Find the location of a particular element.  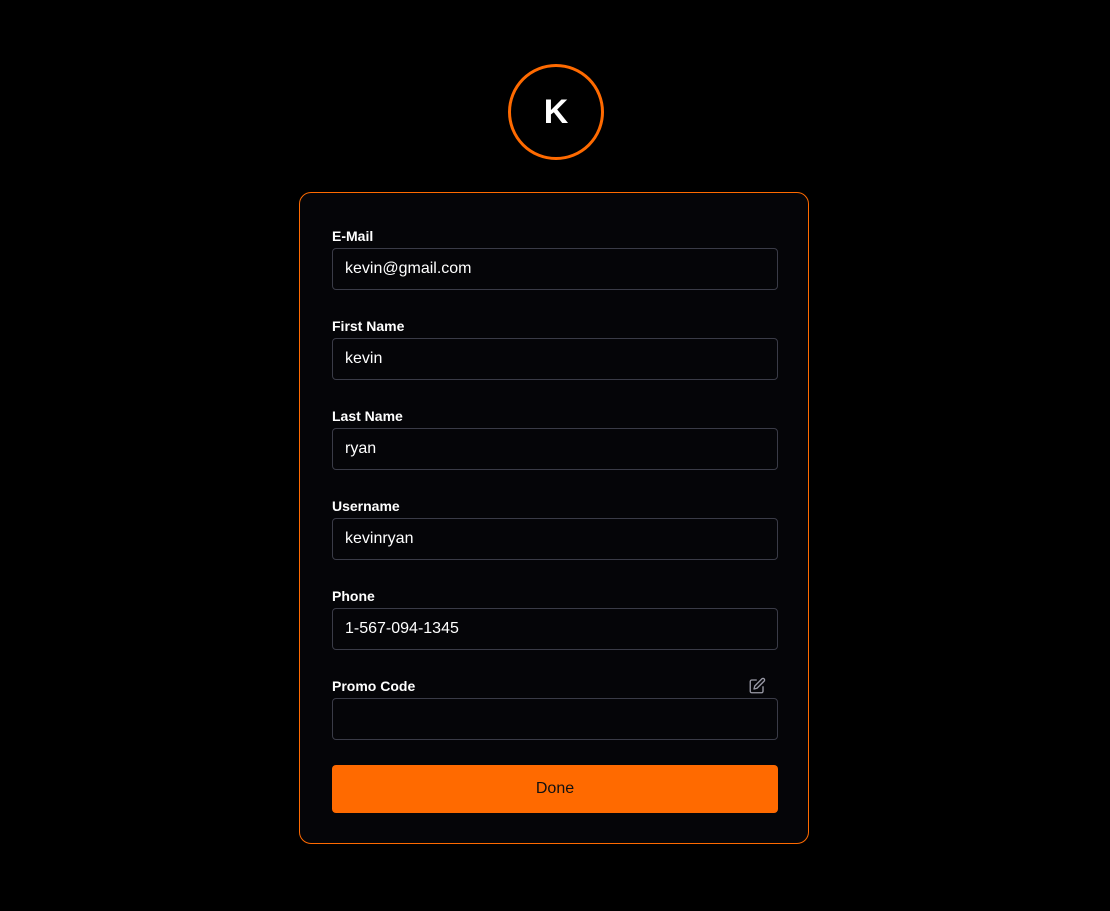

username-field-group: Username is located at coordinates (555, 528).